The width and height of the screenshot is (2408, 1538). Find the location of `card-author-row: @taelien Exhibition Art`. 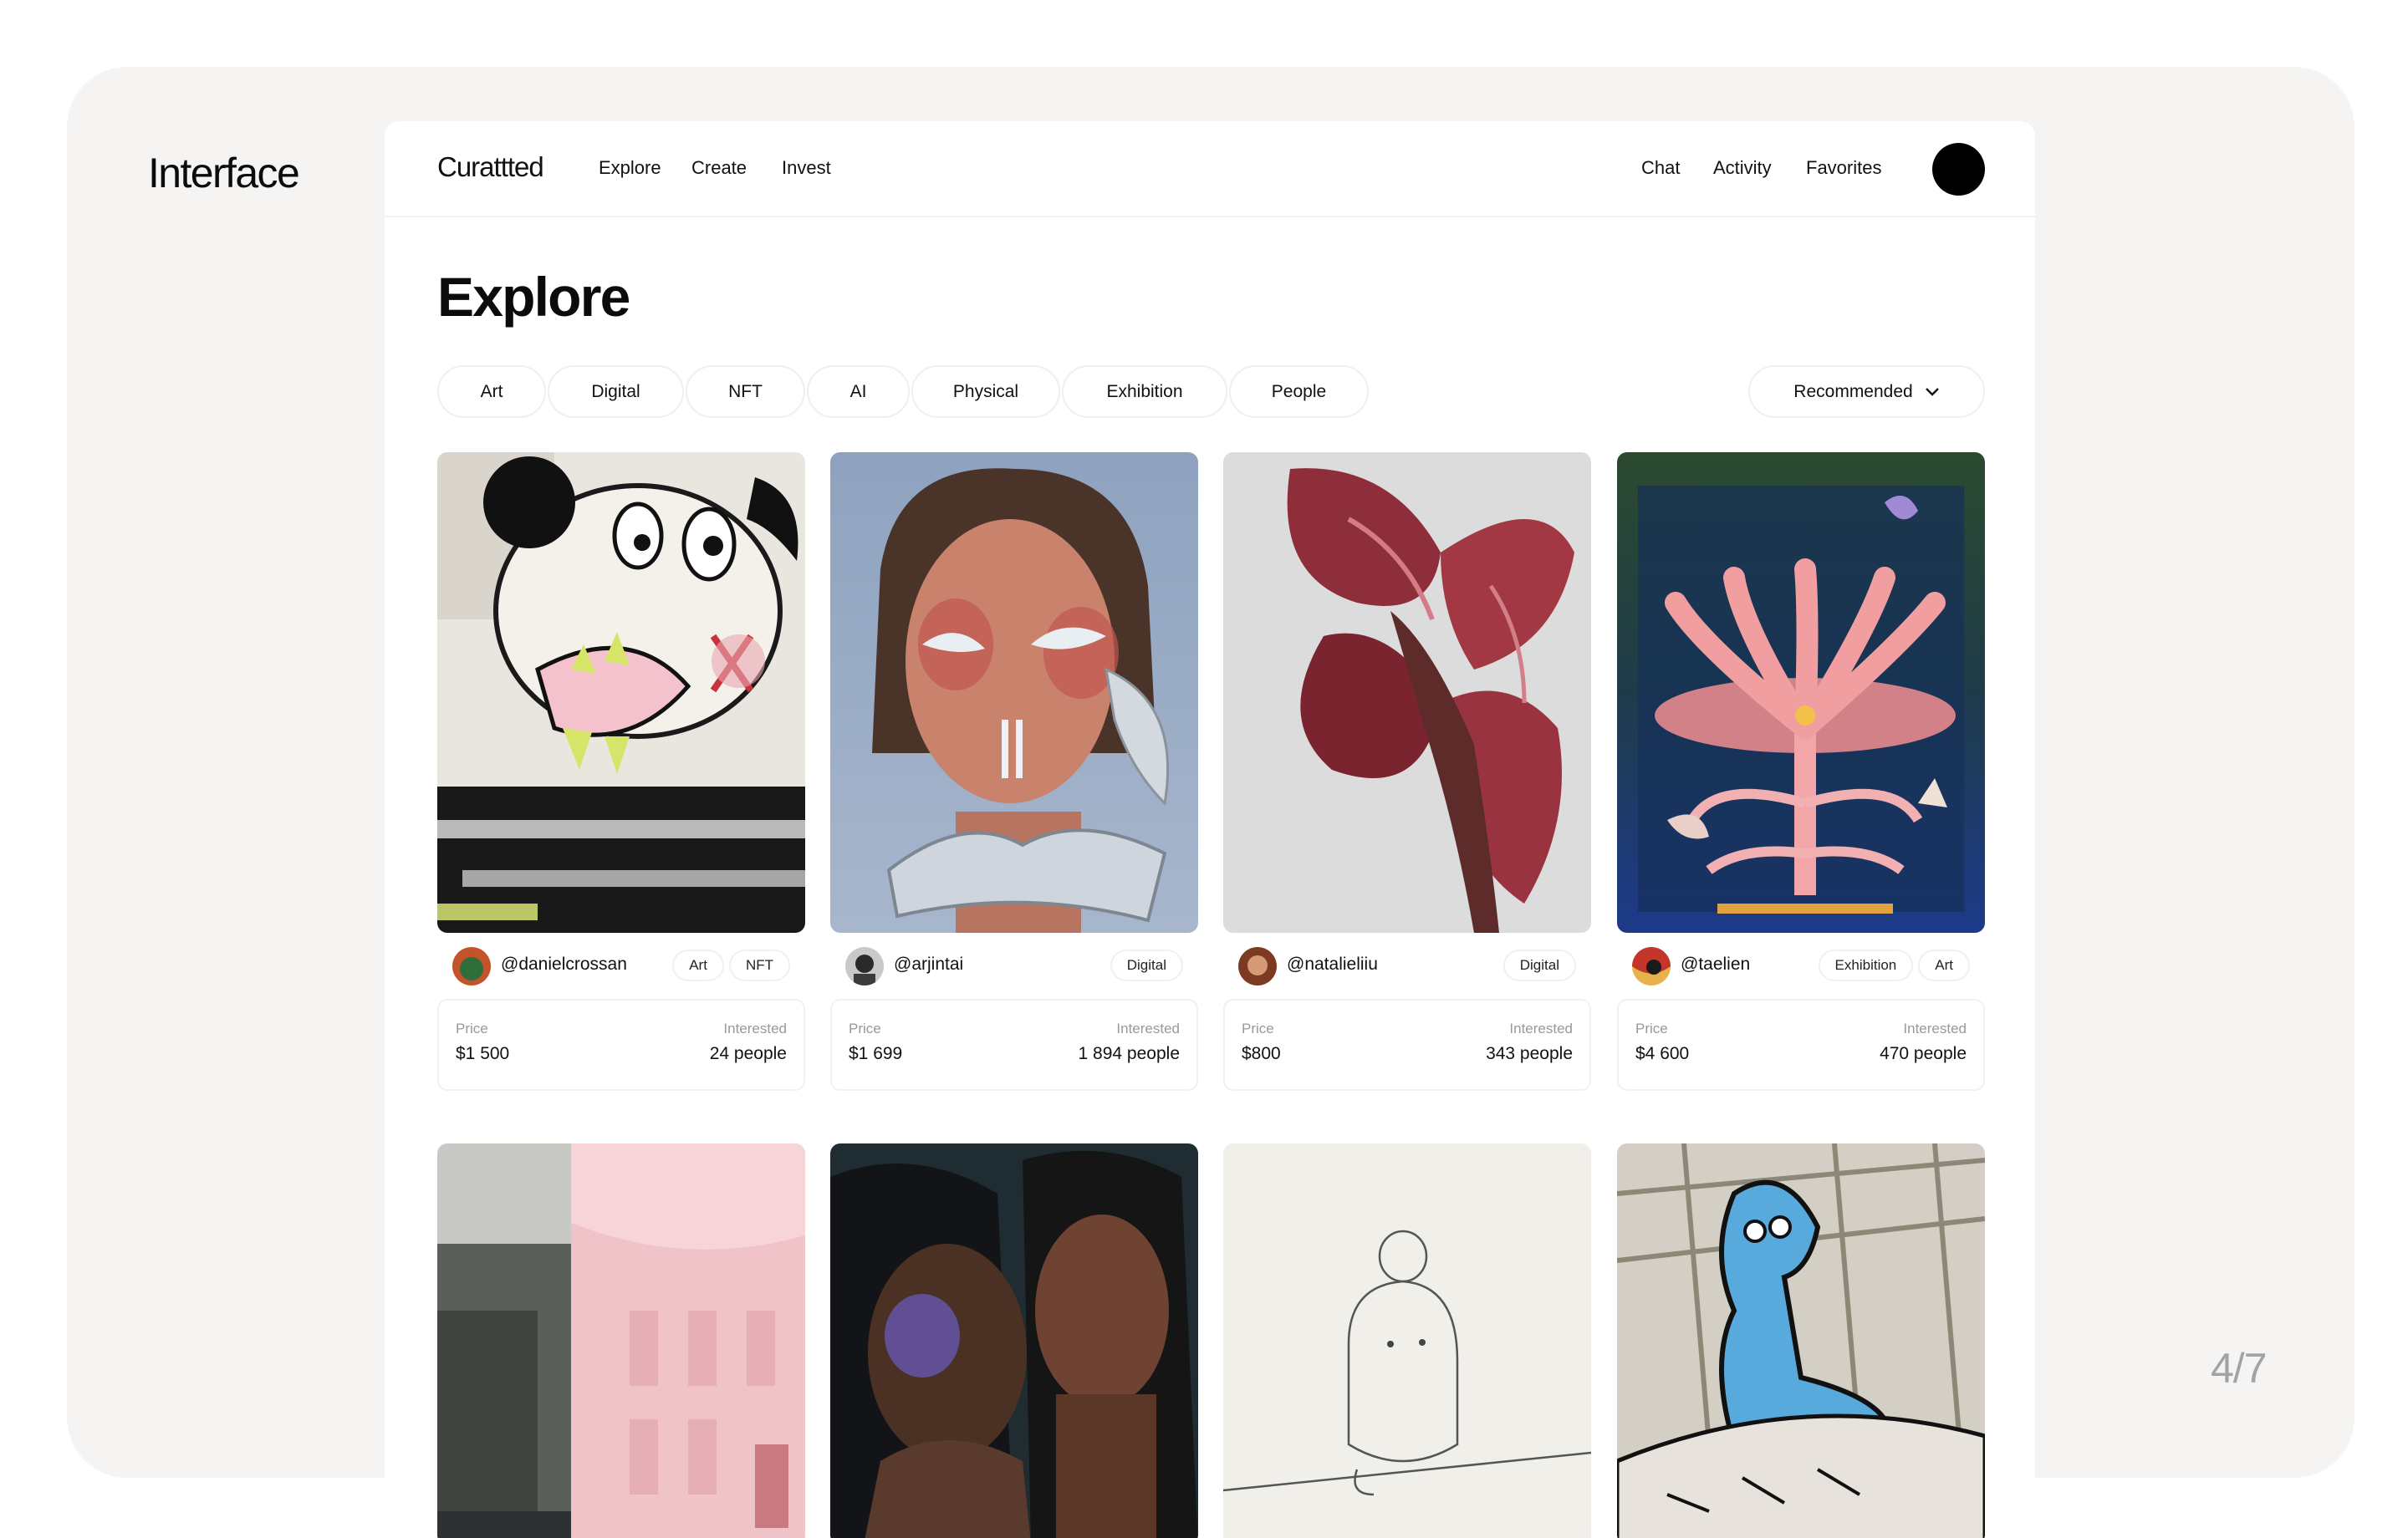

card-author-row: @taelien Exhibition Art is located at coordinates (1801, 966).